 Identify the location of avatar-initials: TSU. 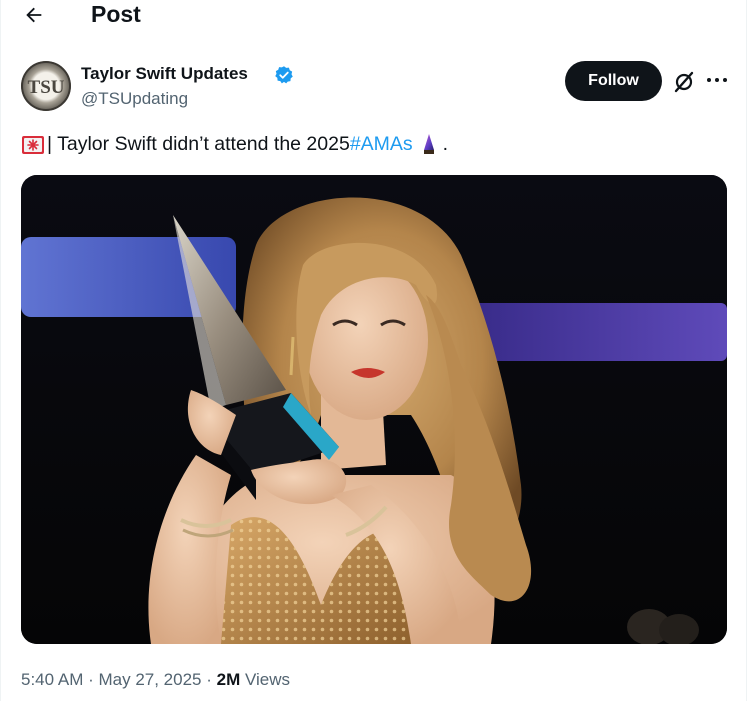
(46, 87).